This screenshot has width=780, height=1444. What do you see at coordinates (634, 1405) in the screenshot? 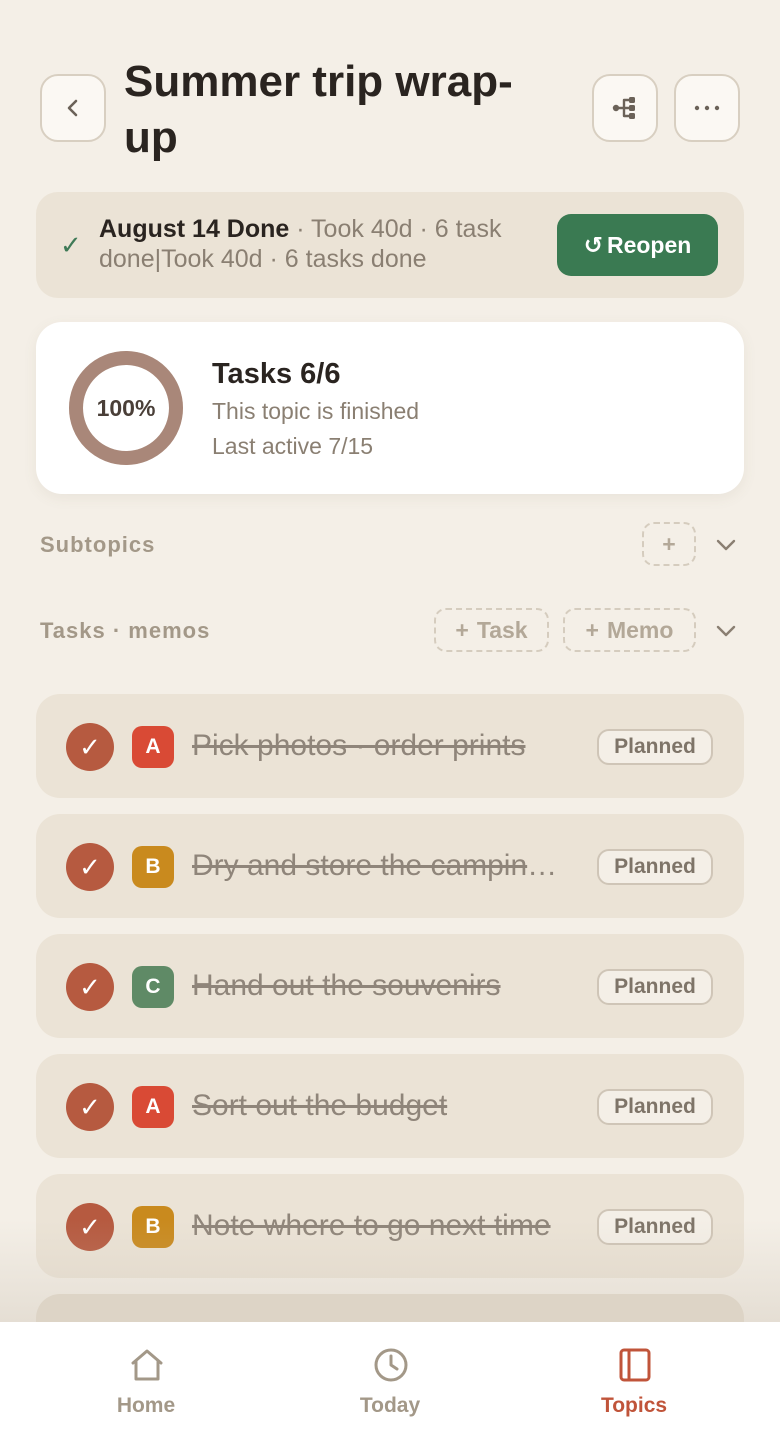
I see `nav-topics-label: Topics` at bounding box center [634, 1405].